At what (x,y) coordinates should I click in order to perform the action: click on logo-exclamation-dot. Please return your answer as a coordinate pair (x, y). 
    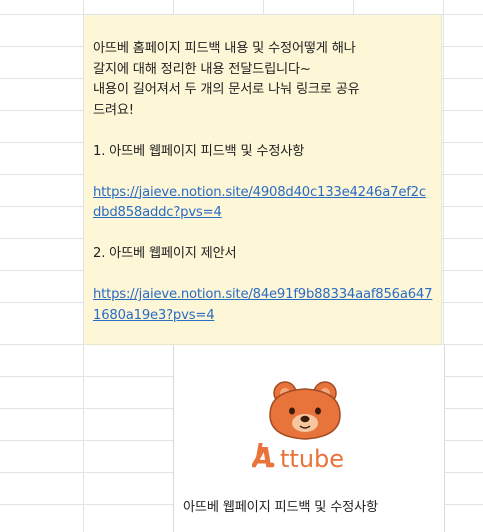
    Looking at the image, I should click on (272, 465).